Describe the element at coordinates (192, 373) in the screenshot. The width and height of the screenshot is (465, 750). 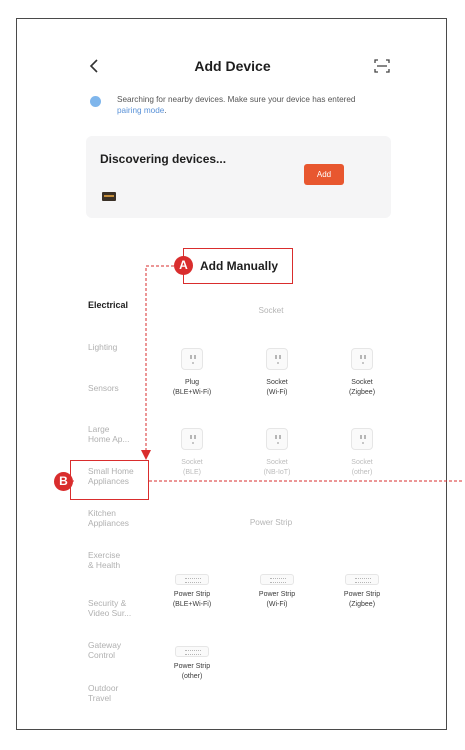
I see `socket-tile: Plug (BLE+Wi-Fi)` at that location.